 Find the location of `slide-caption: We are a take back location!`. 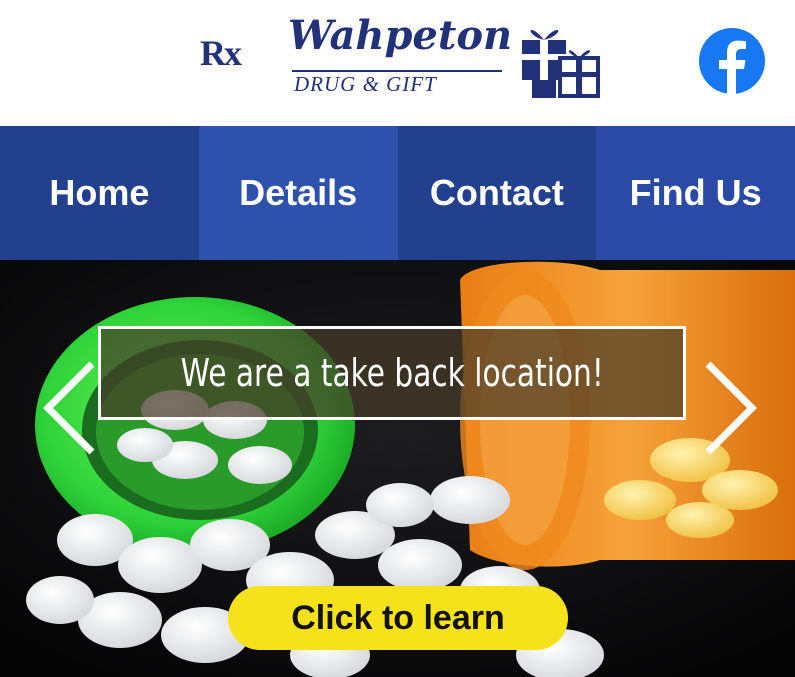

slide-caption: We are a take back location! is located at coordinates (392, 373).